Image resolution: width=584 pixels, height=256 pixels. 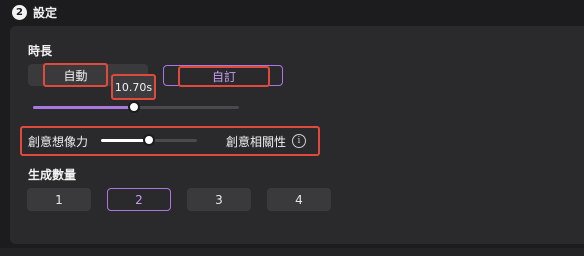 What do you see at coordinates (45, 12) in the screenshot?
I see `section-title: 設定` at bounding box center [45, 12].